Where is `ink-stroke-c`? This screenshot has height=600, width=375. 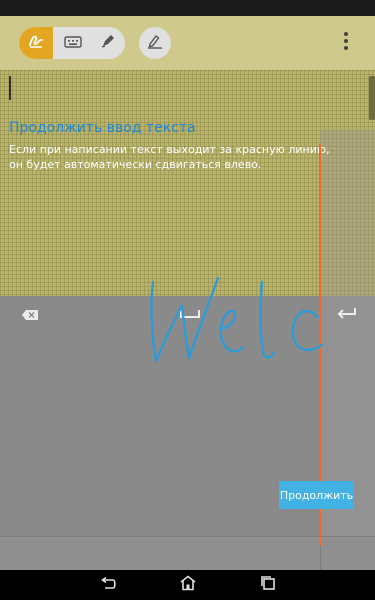
ink-stroke-c is located at coordinates (307, 330).